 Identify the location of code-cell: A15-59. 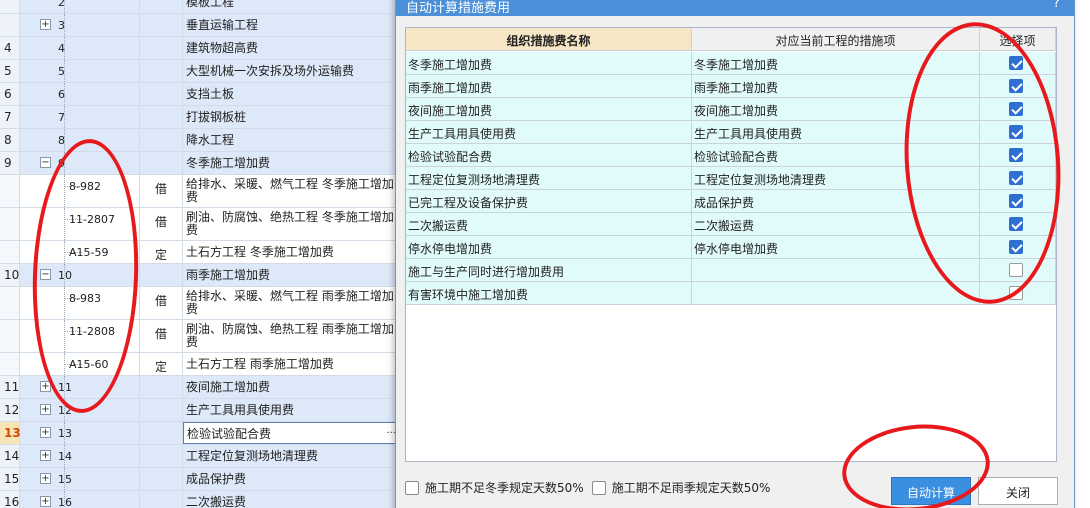
(80, 252).